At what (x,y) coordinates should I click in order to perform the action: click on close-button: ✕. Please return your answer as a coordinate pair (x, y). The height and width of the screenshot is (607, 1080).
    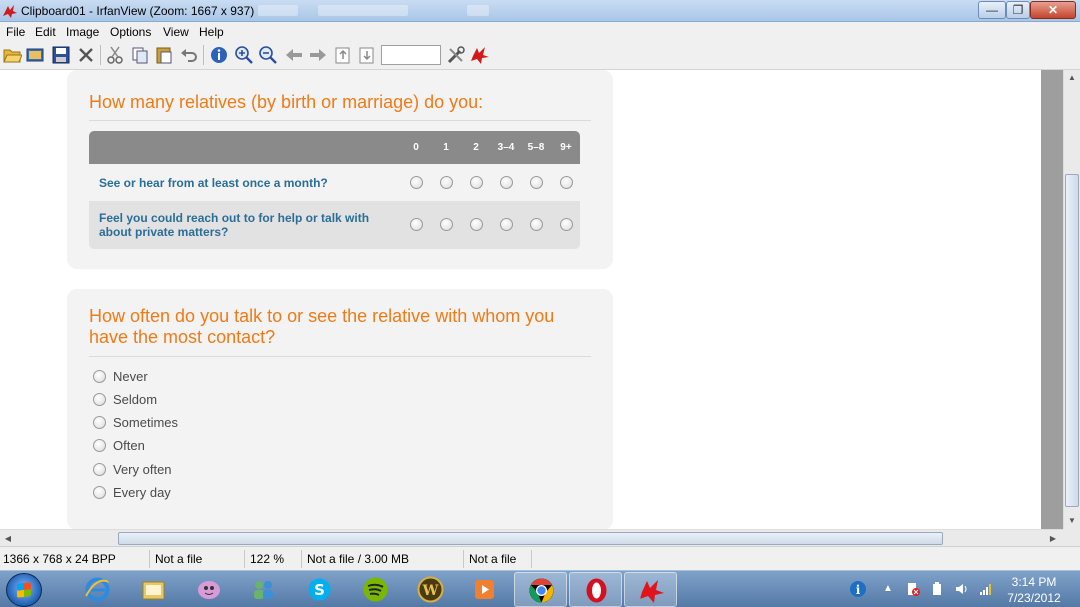
    Looking at the image, I should click on (1053, 10).